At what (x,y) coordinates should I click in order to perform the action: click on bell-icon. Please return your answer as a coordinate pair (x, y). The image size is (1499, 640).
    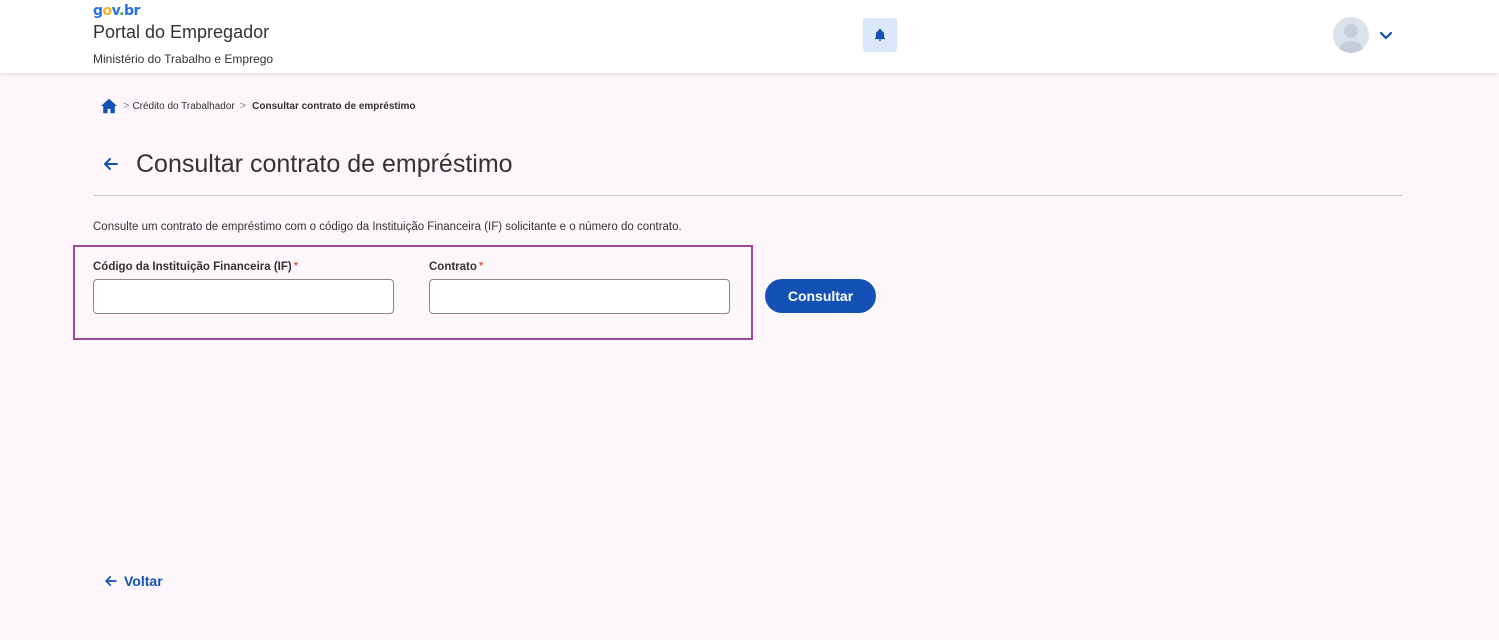
    Looking at the image, I should click on (880, 34).